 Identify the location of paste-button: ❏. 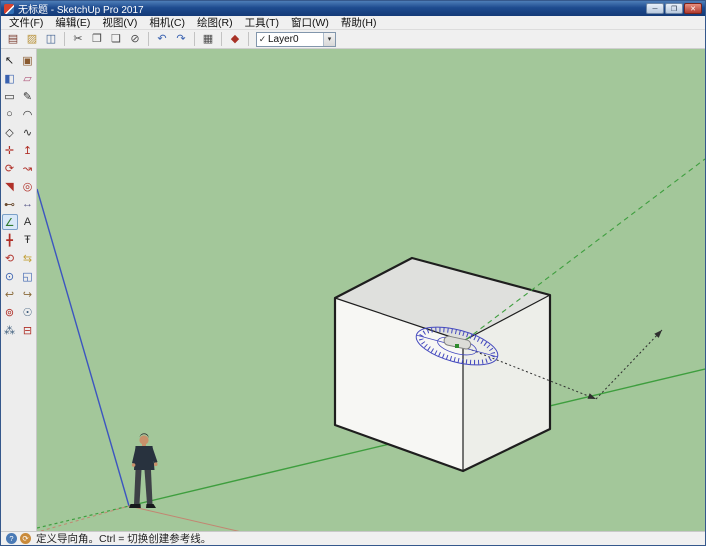
(116, 39).